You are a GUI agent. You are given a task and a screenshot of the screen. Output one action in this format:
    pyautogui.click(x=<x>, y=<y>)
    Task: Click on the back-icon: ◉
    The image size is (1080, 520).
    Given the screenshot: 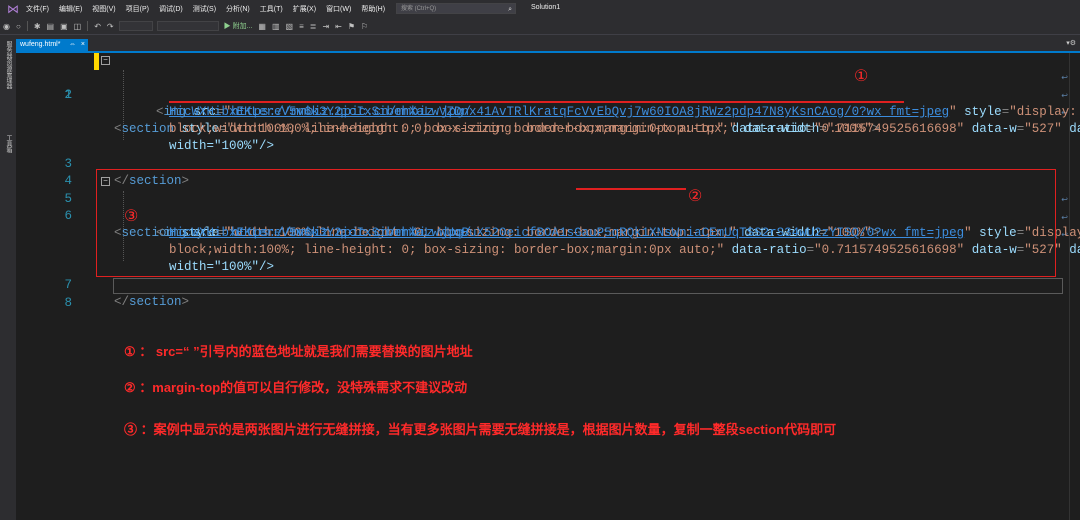 What is the action you would take?
    pyautogui.click(x=6, y=26)
    